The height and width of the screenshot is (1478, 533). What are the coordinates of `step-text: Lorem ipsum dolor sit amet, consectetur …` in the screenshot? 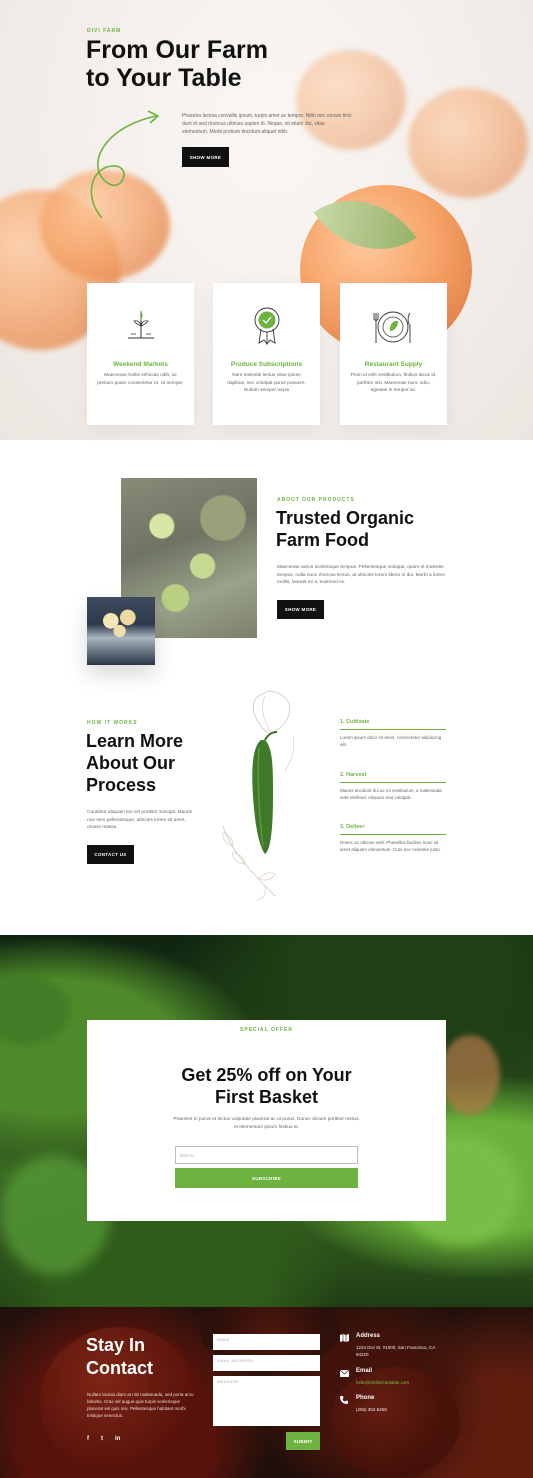 It's located at (391, 741).